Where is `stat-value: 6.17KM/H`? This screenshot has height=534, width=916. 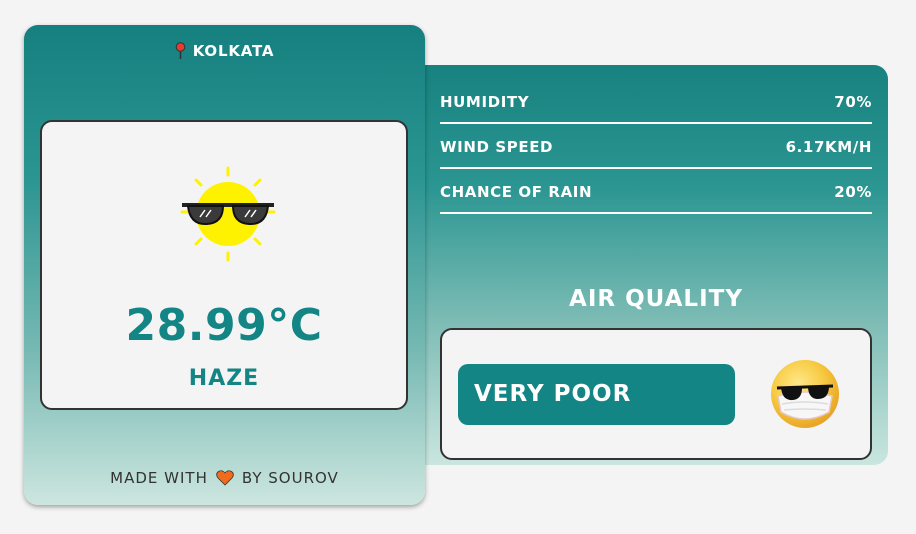 stat-value: 6.17KM/H is located at coordinates (828, 146).